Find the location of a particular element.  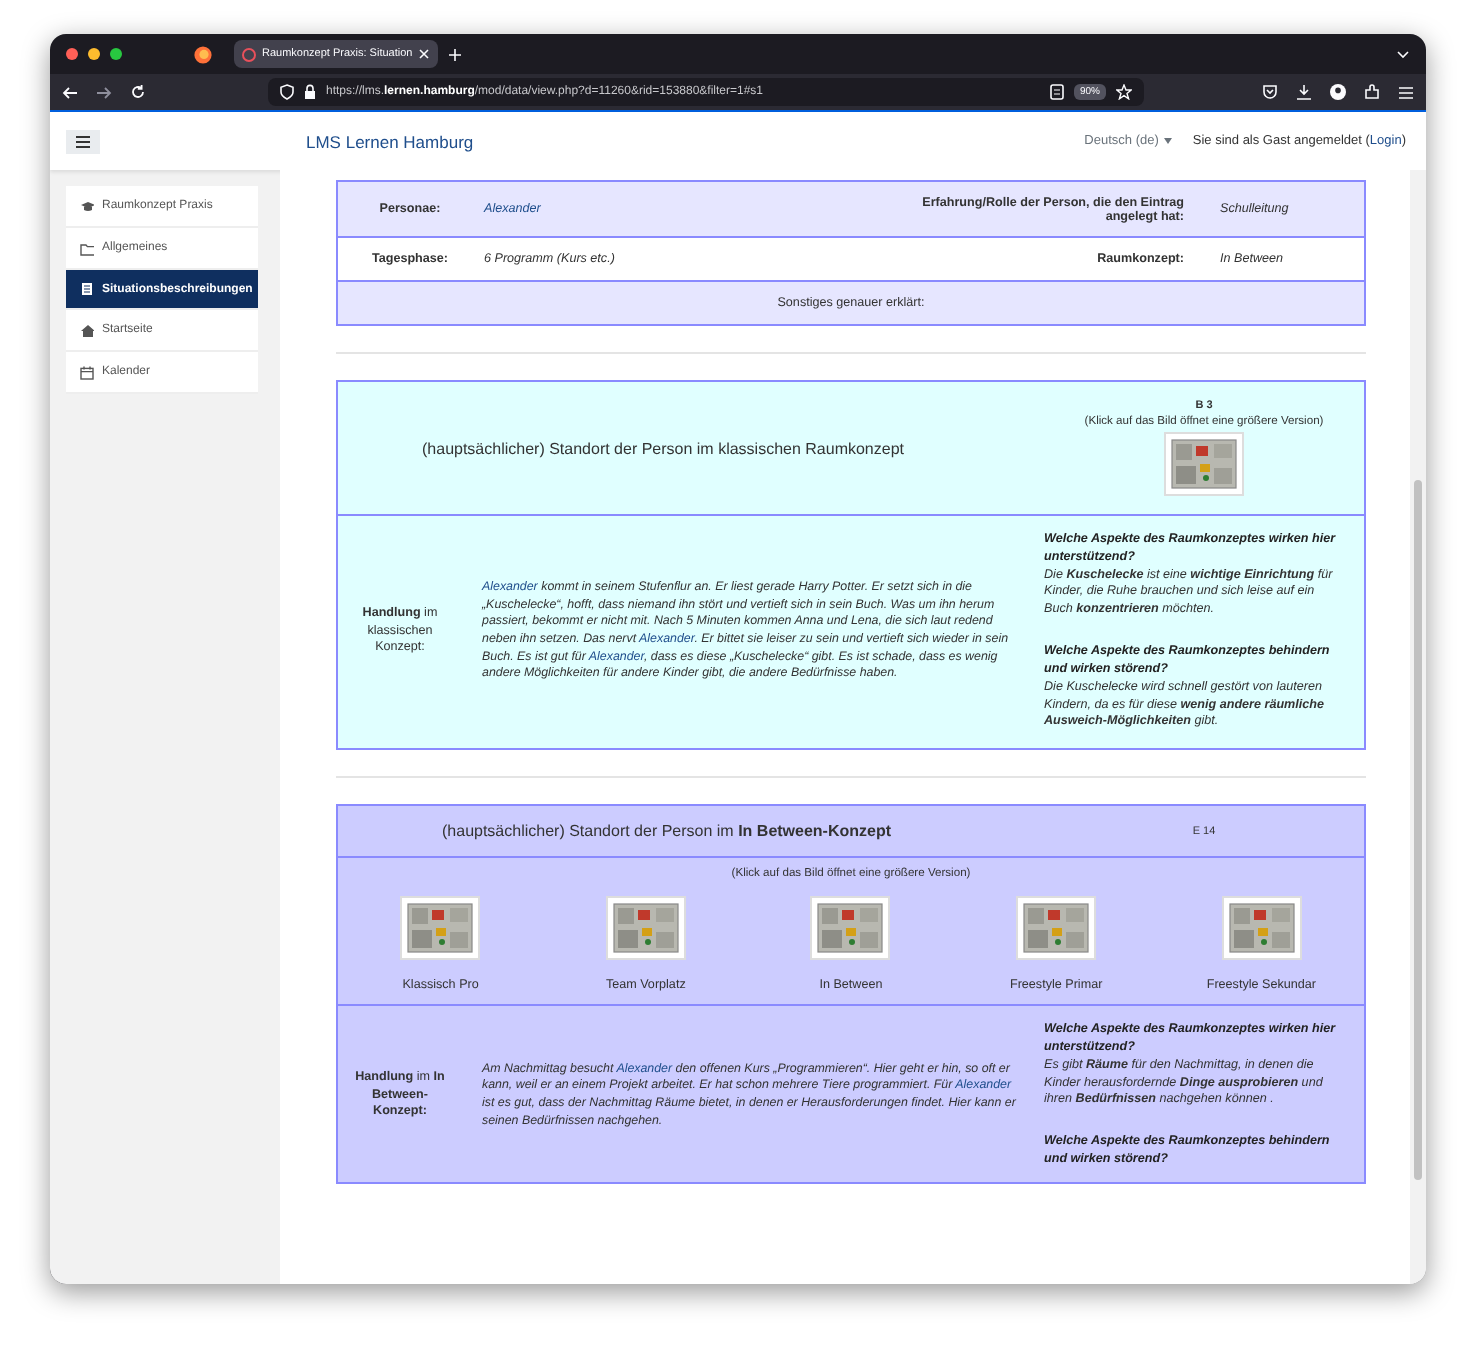

list-icon is located at coordinates (87, 289).